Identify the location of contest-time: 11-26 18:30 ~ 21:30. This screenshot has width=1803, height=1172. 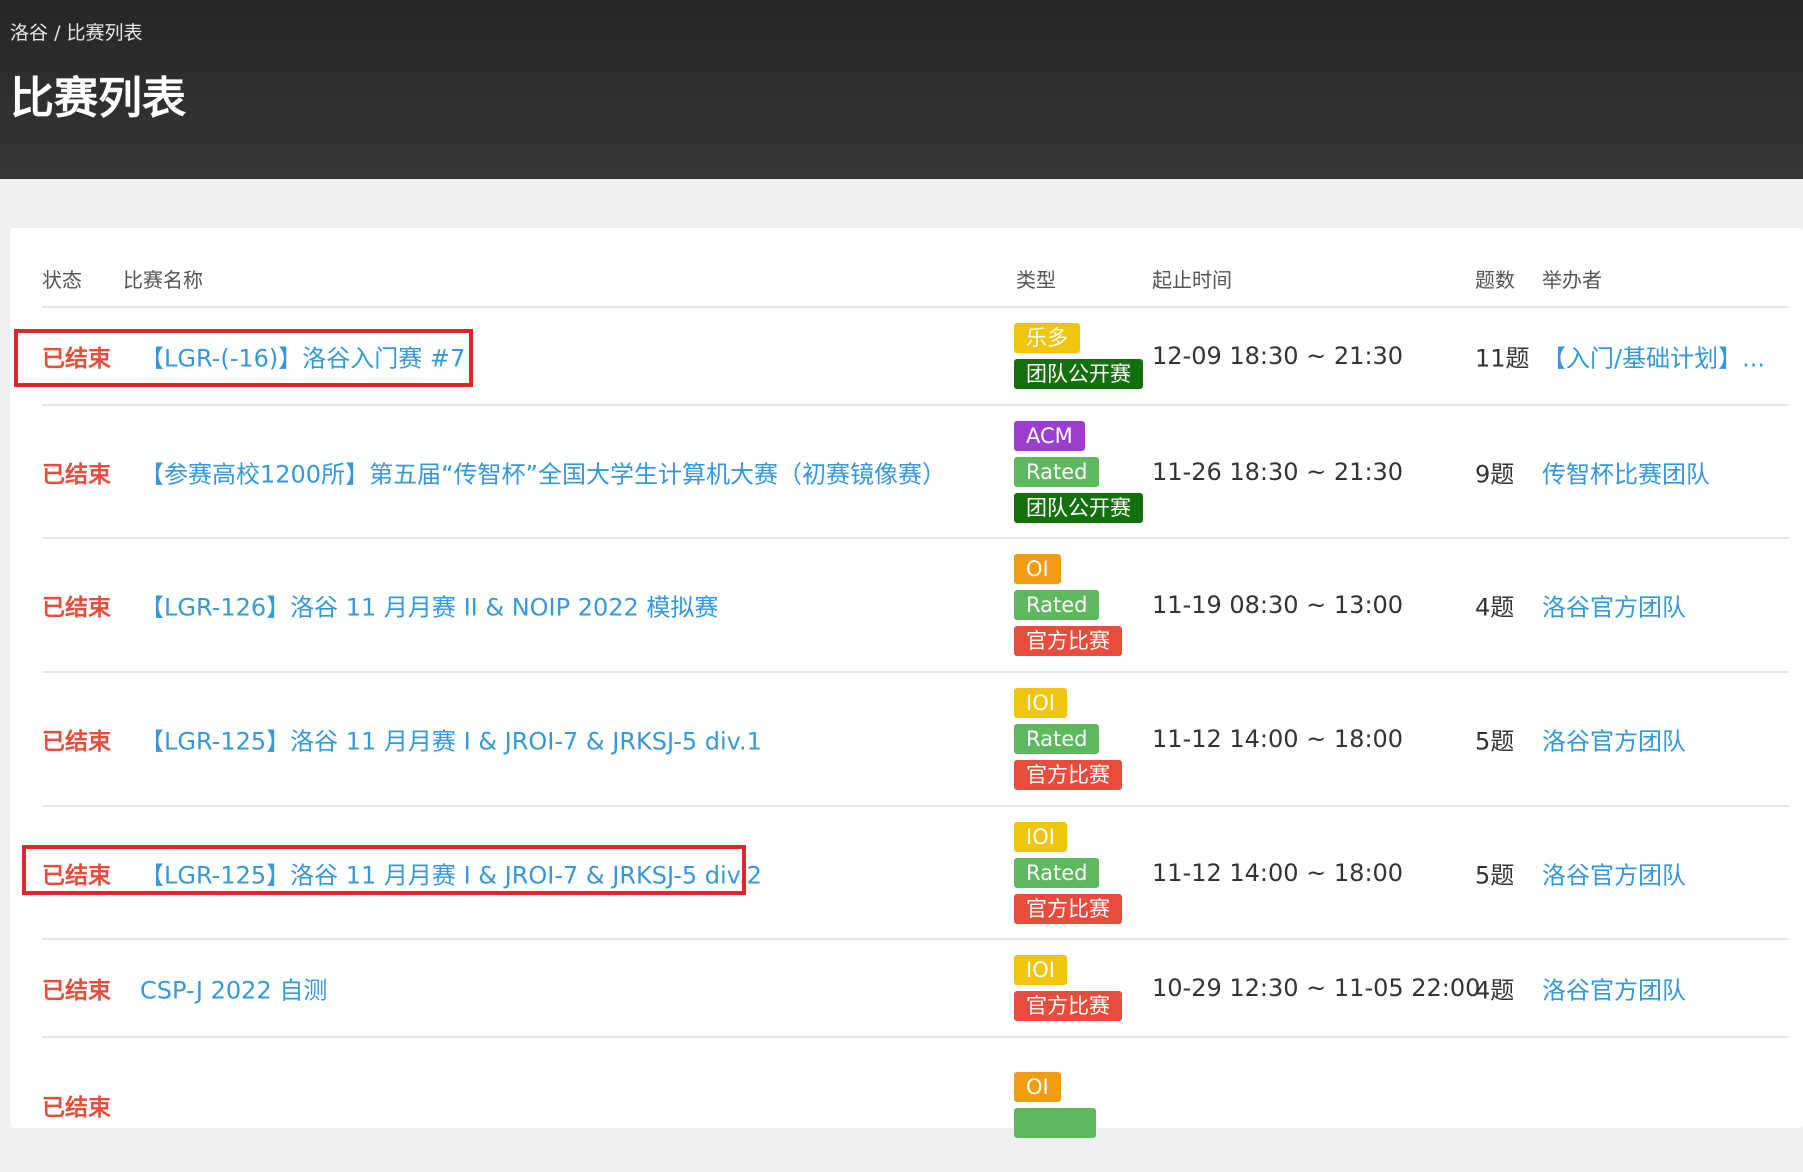
(1278, 471).